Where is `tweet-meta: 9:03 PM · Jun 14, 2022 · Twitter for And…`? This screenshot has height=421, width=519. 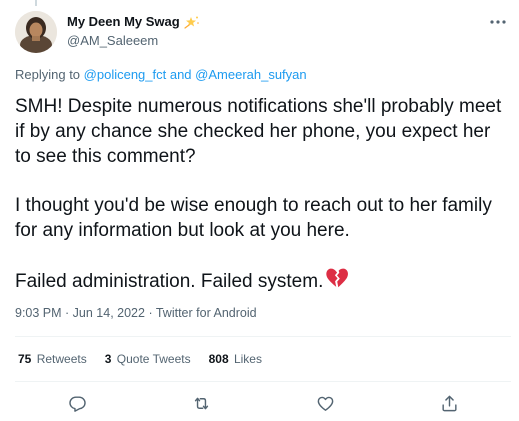
tweet-meta: 9:03 PM · Jun 14, 2022 · Twitter for And… is located at coordinates (136, 313).